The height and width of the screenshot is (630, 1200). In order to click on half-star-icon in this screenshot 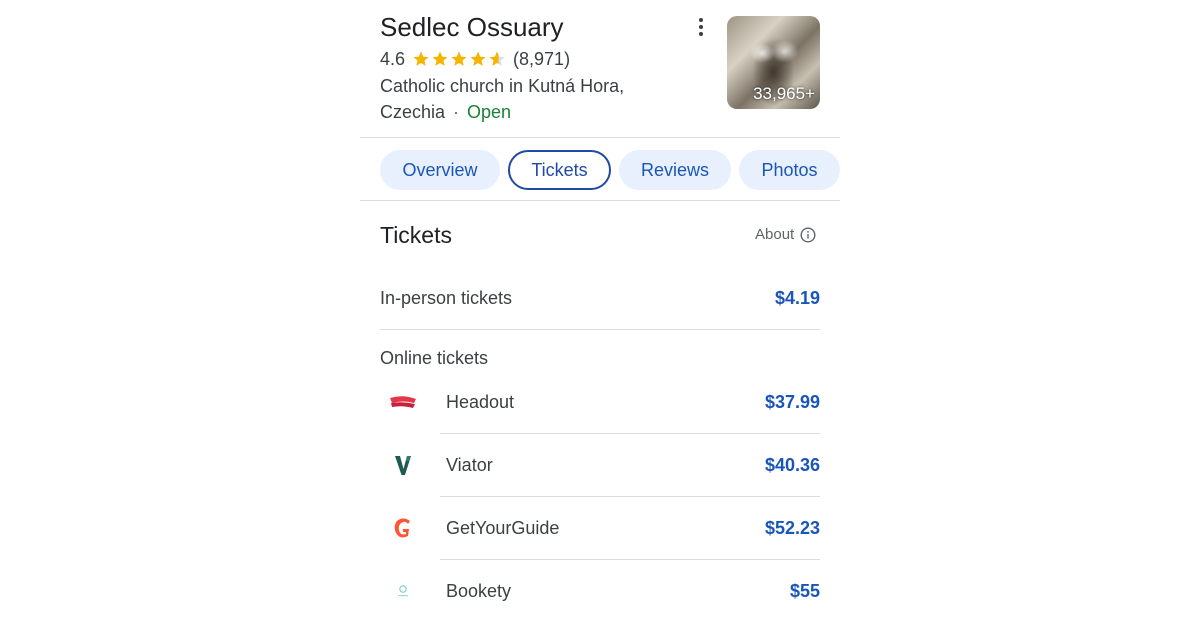, I will do `click(497, 58)`.